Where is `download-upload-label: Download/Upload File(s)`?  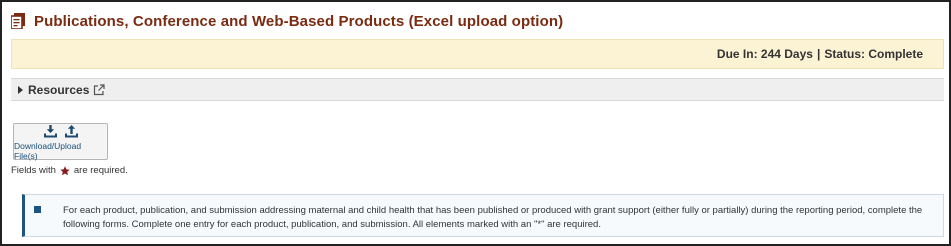
download-upload-label: Download/Upload File(s) is located at coordinates (48, 150).